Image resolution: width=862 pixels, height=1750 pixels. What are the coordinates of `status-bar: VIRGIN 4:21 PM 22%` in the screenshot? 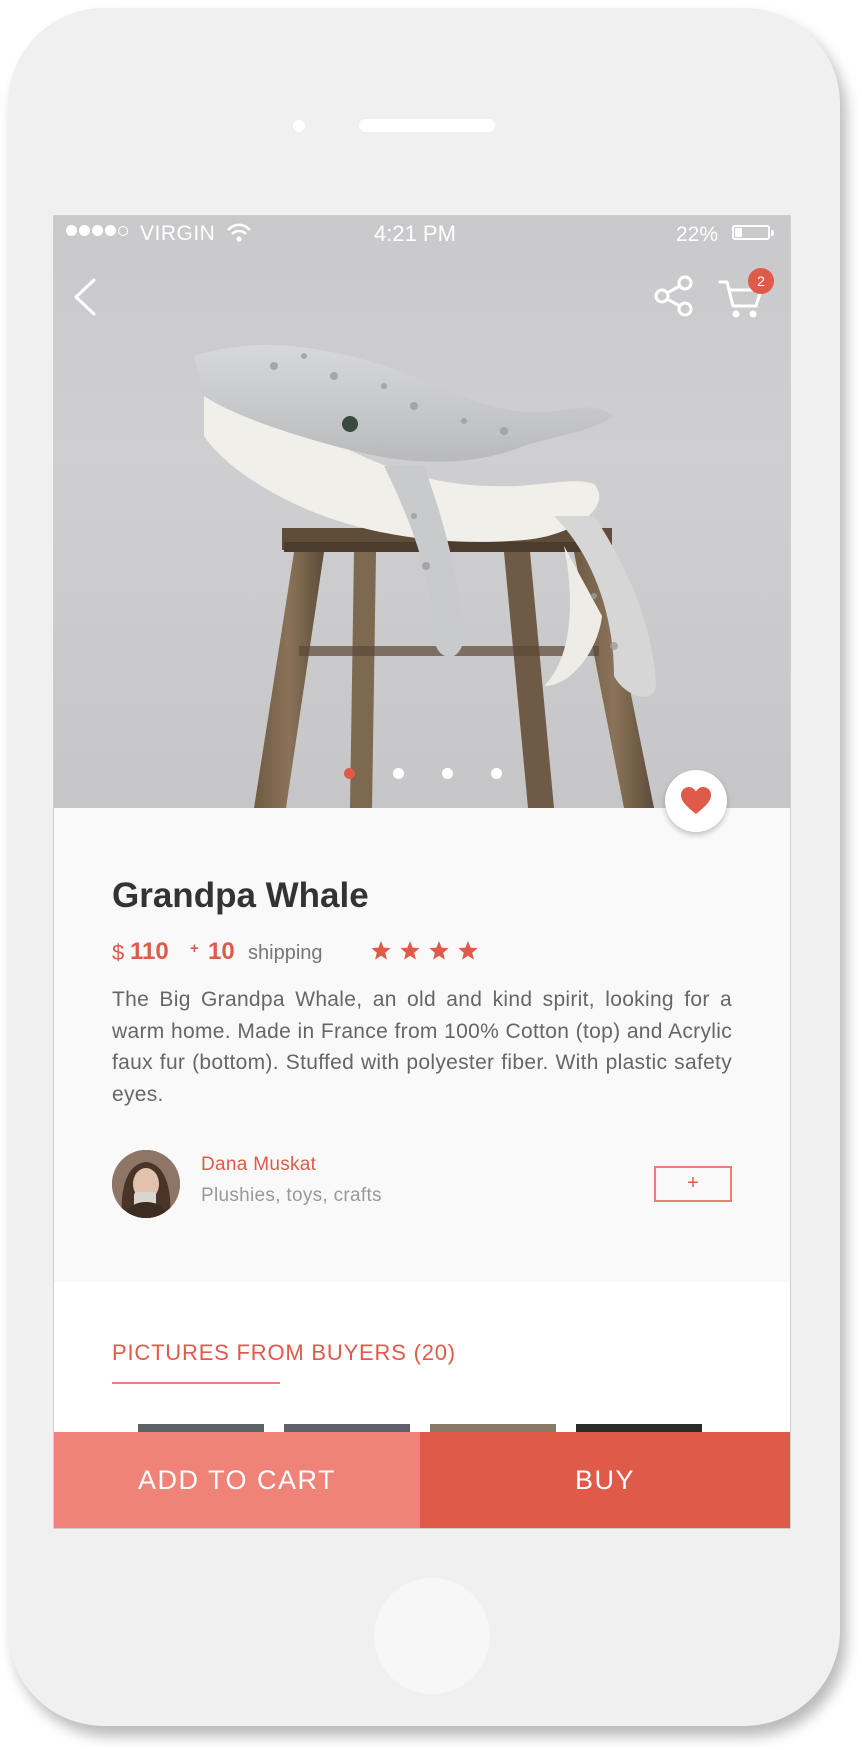 It's located at (422, 233).